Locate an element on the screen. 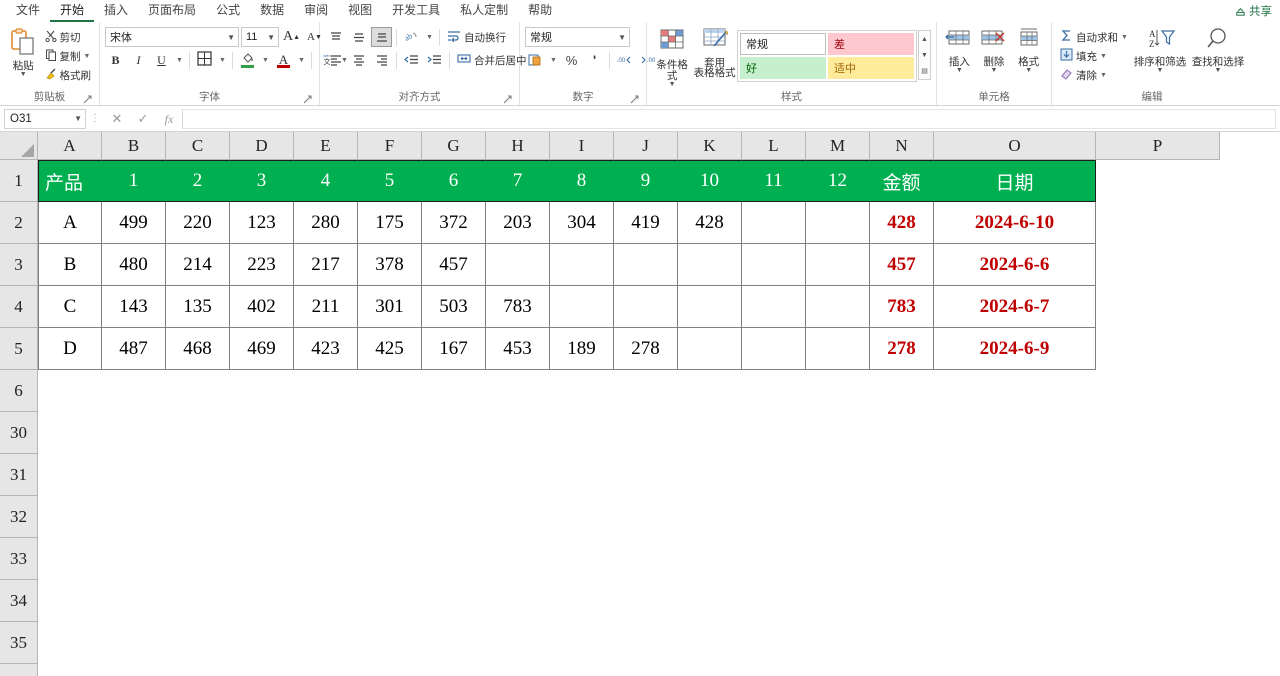  cell-A3: B is located at coordinates (70, 265).